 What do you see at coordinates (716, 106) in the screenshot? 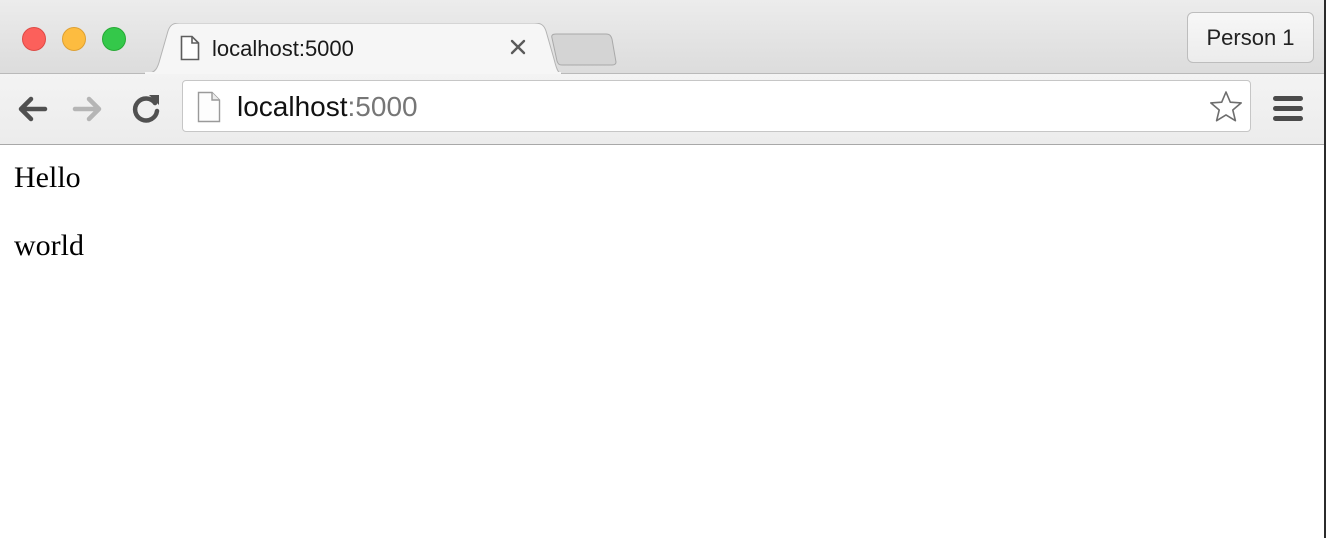
I see `address-bar: localhost:5000` at bounding box center [716, 106].